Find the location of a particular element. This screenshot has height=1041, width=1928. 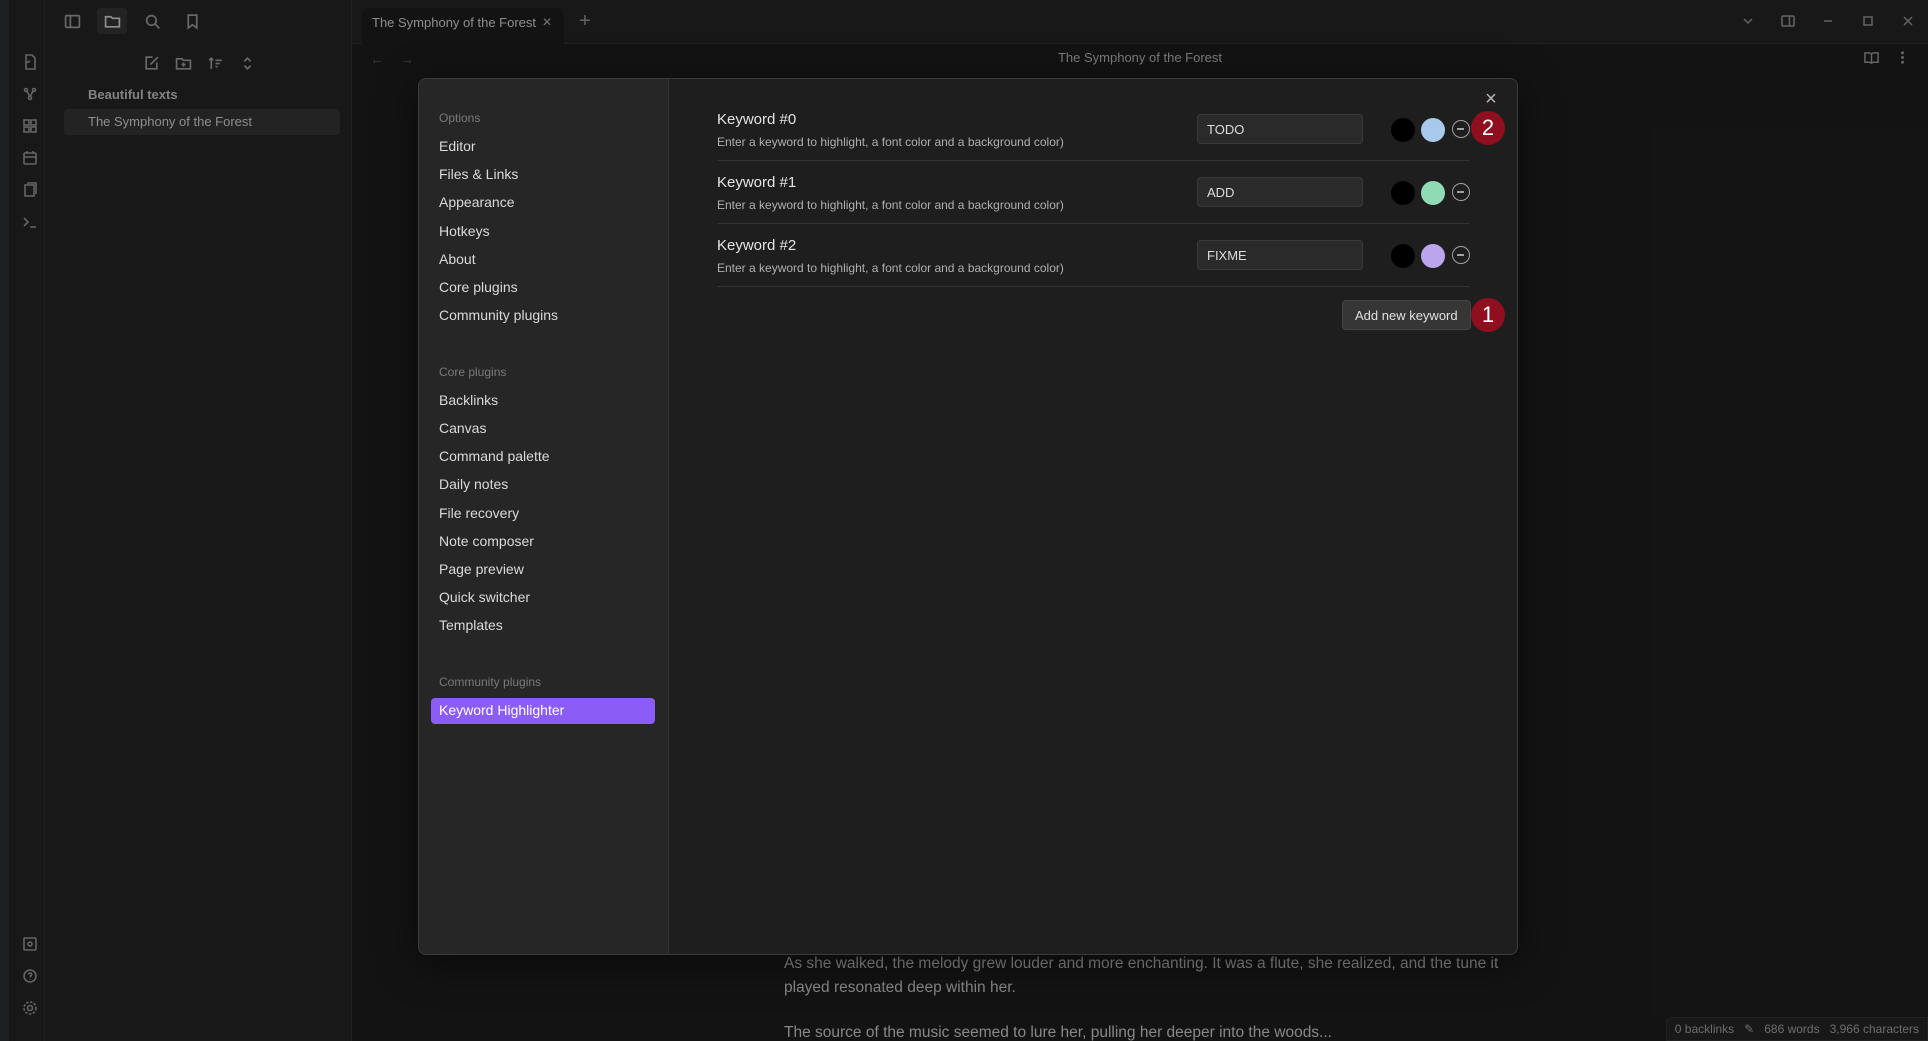

nav-templates: Templates is located at coordinates (543, 626).